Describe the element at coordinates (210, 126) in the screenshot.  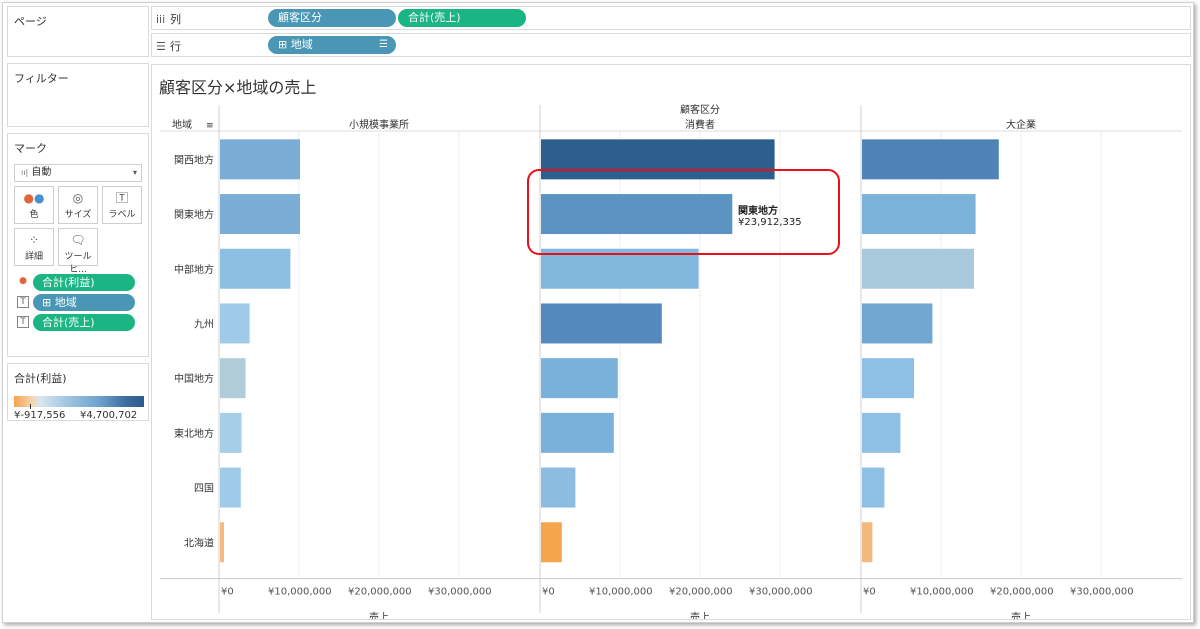
I see `sort-indicator-icon: ≡` at that location.